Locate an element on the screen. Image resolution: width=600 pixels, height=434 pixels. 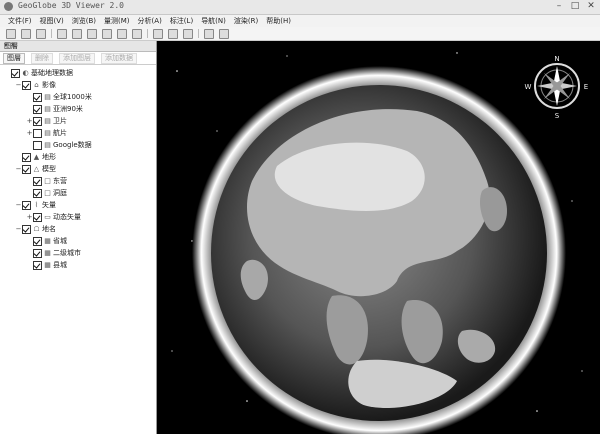
terrain-icon: ▲ is located at coordinates (36, 156).